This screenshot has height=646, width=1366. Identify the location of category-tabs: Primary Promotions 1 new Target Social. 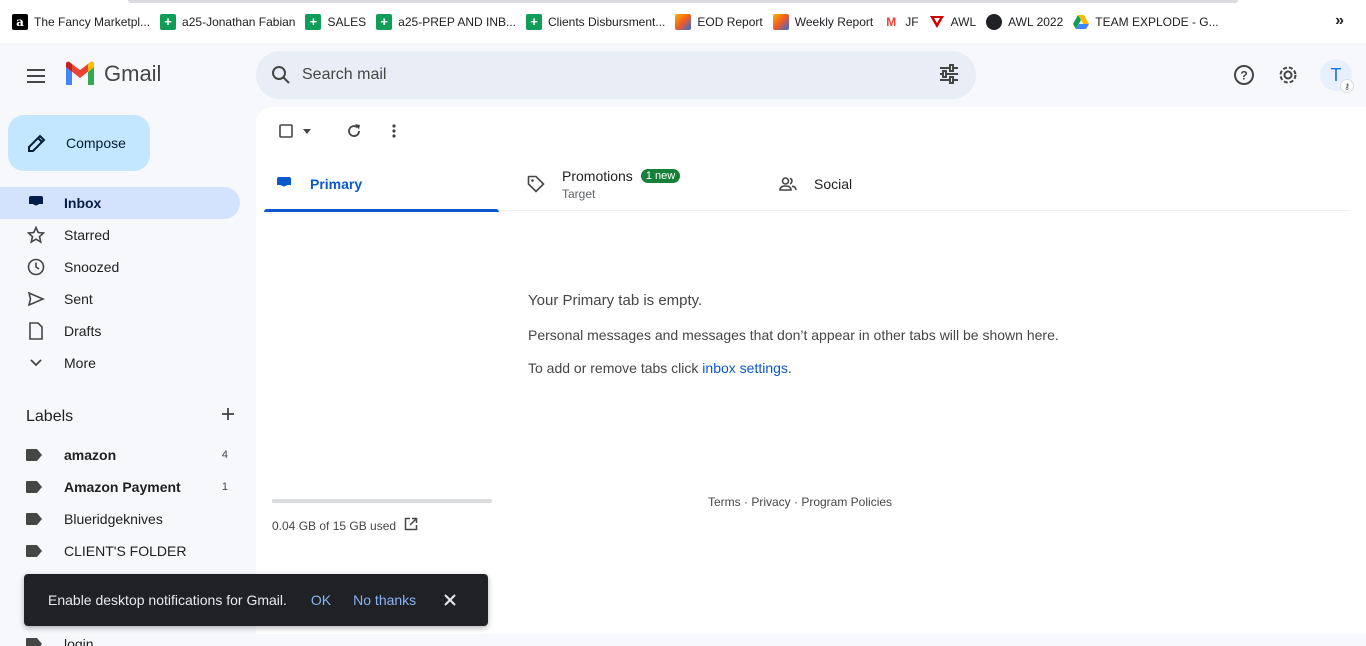
(807, 184).